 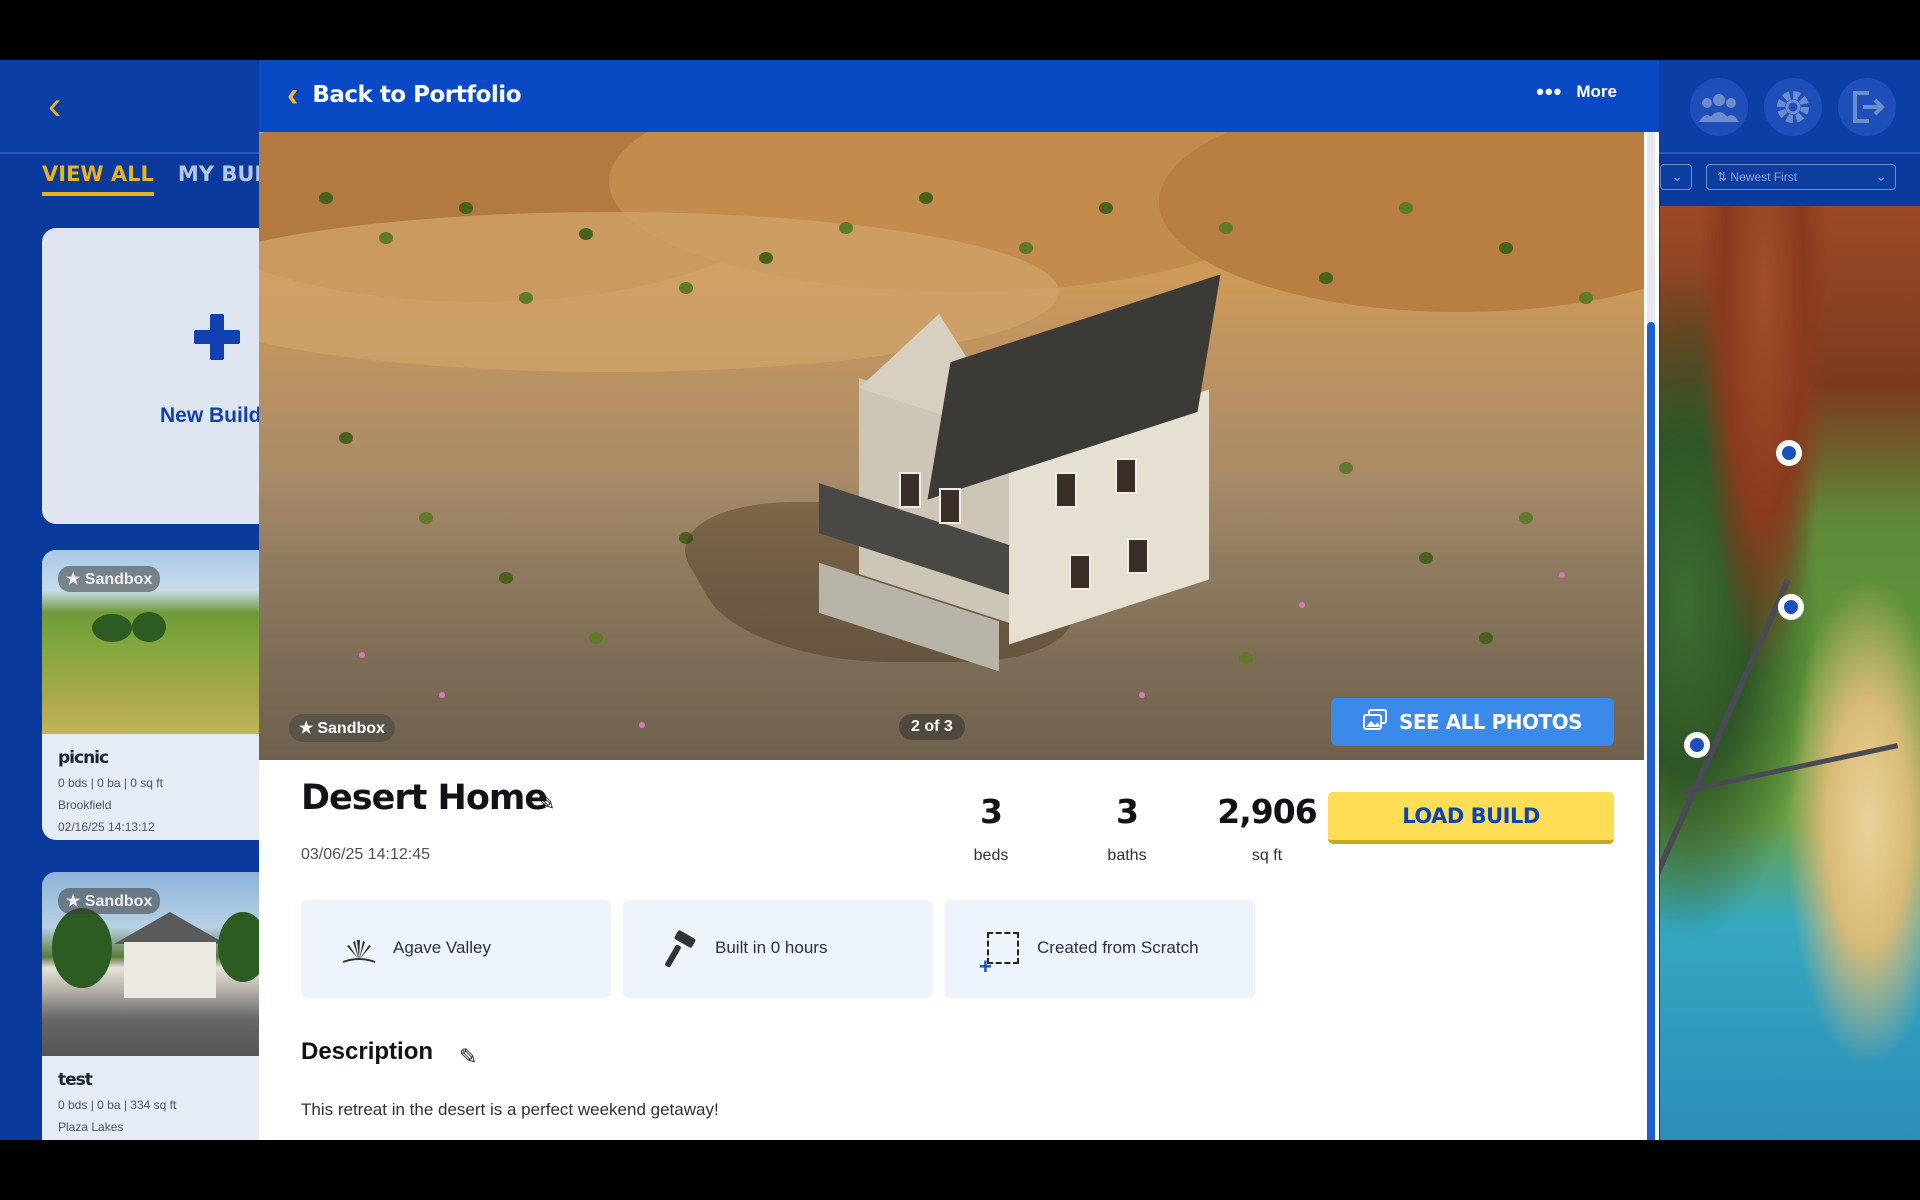 I want to click on build-date: 03/06/25 14:12:45, so click(x=366, y=854).